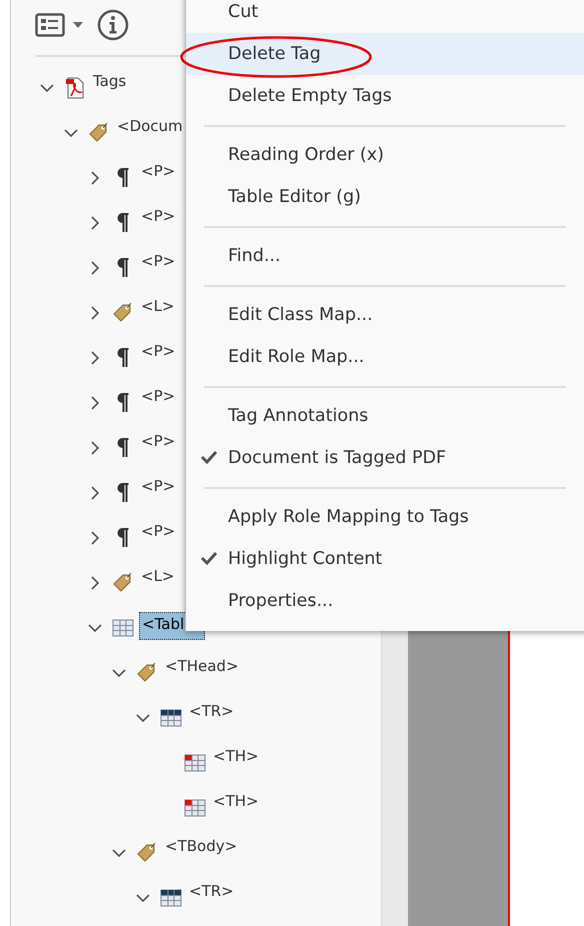 This screenshot has width=584, height=926. What do you see at coordinates (385, 517) in the screenshot?
I see `menu-item: Apply Role Mapping to Tags` at bounding box center [385, 517].